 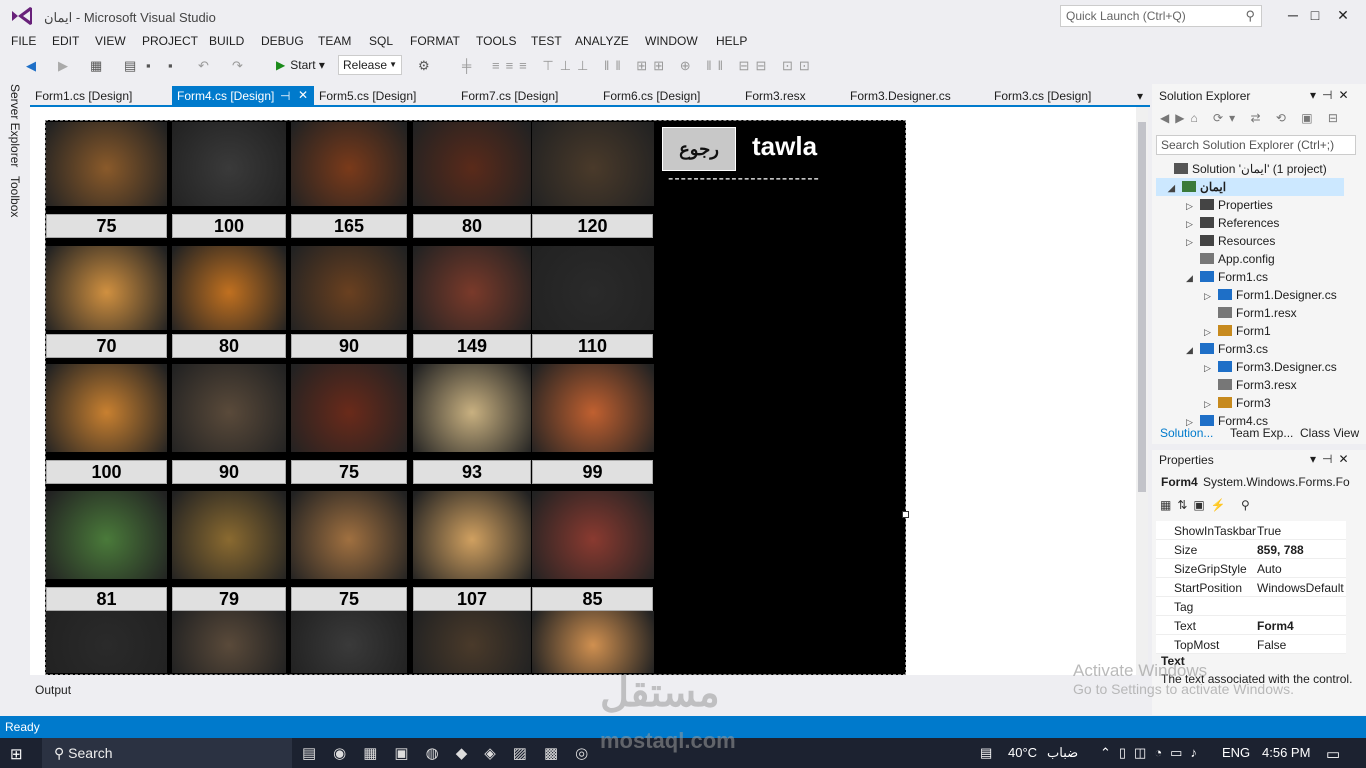 I want to click on forward-icon: ▶, so click(x=63, y=66).